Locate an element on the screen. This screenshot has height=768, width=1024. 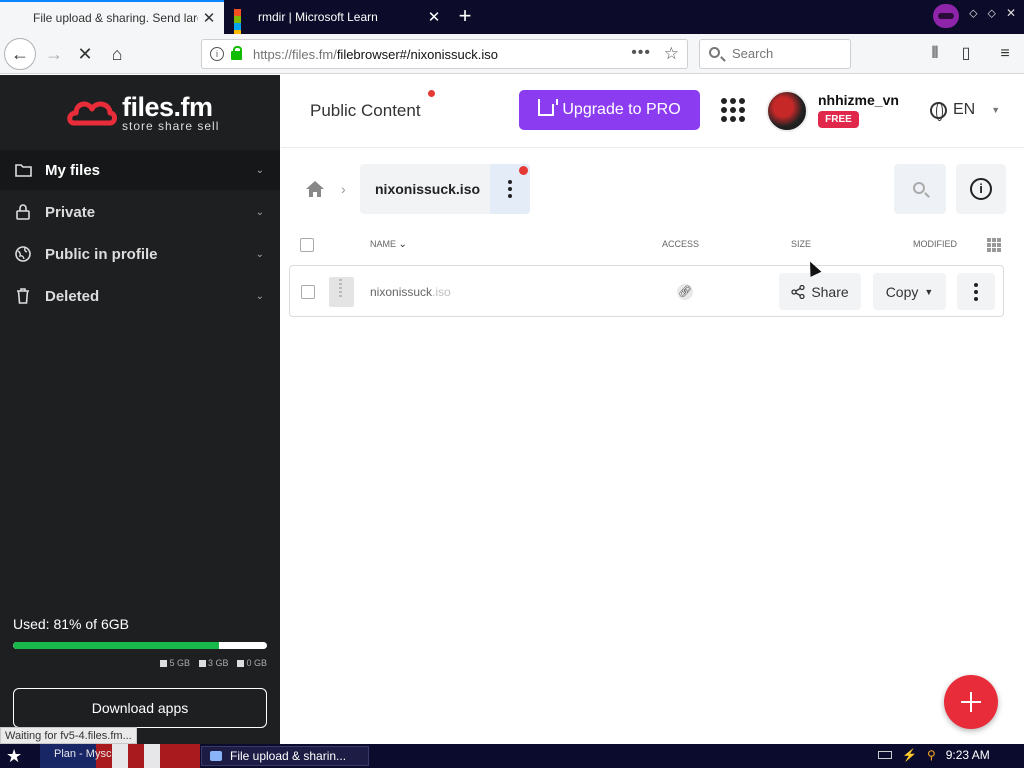
username: nhhizme_vn is located at coordinates (858, 100).